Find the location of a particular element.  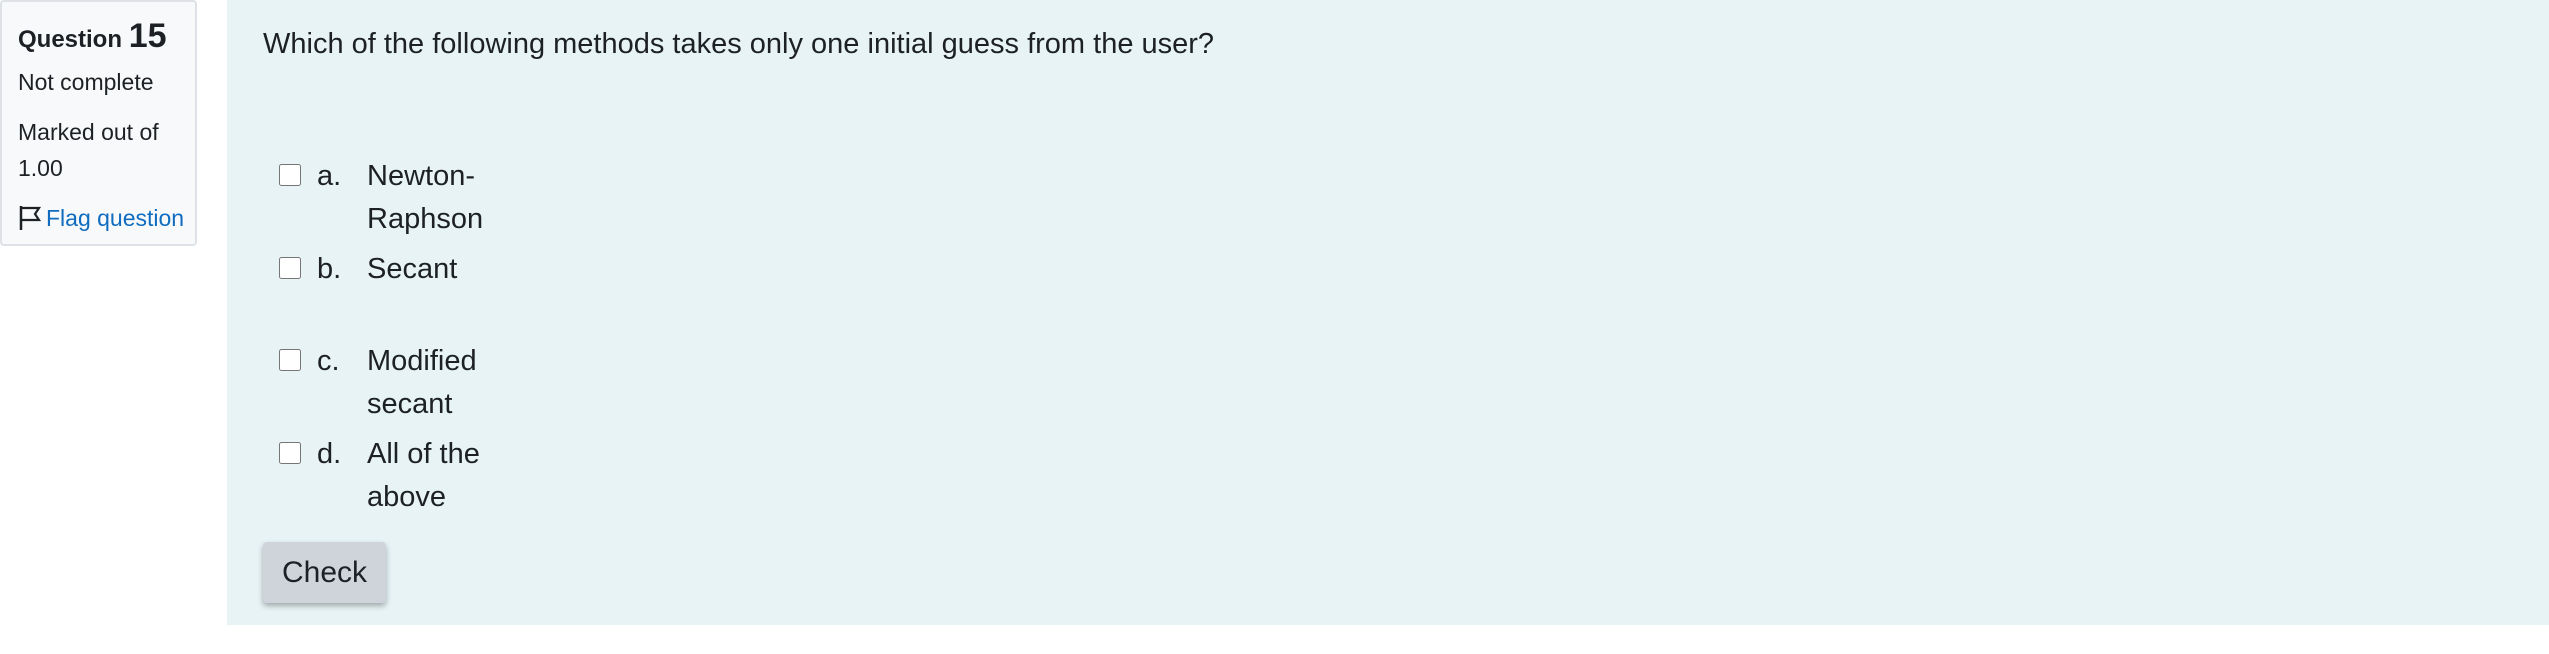

answer-letter-a: a. is located at coordinates (329, 176).